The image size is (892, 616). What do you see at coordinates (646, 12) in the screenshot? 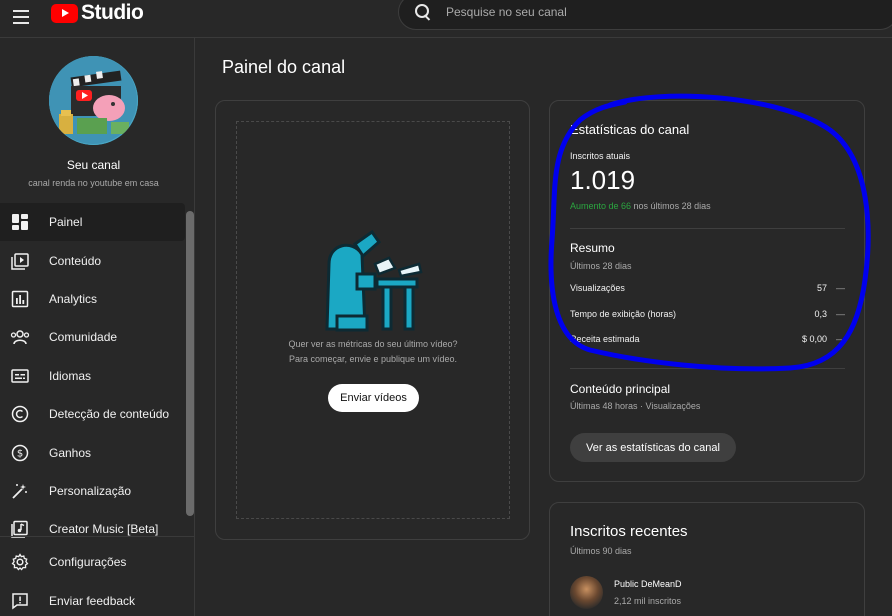
I see `search-input` at bounding box center [646, 12].